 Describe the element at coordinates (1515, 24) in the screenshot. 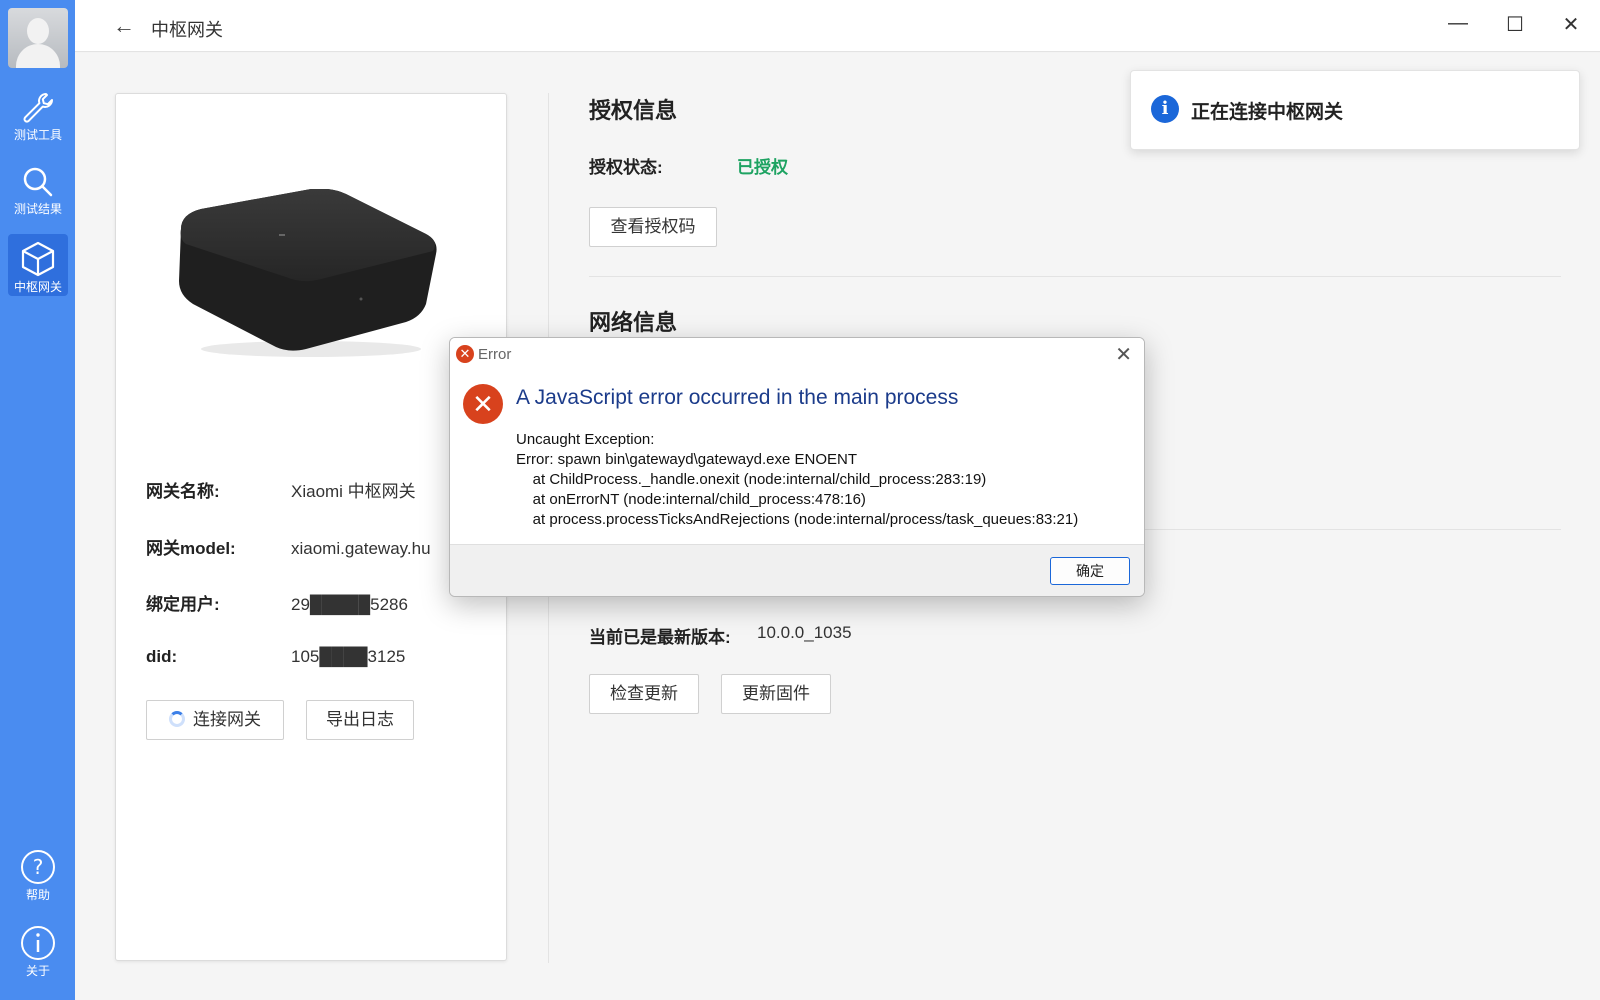

I see `maximize-button: ☐` at that location.